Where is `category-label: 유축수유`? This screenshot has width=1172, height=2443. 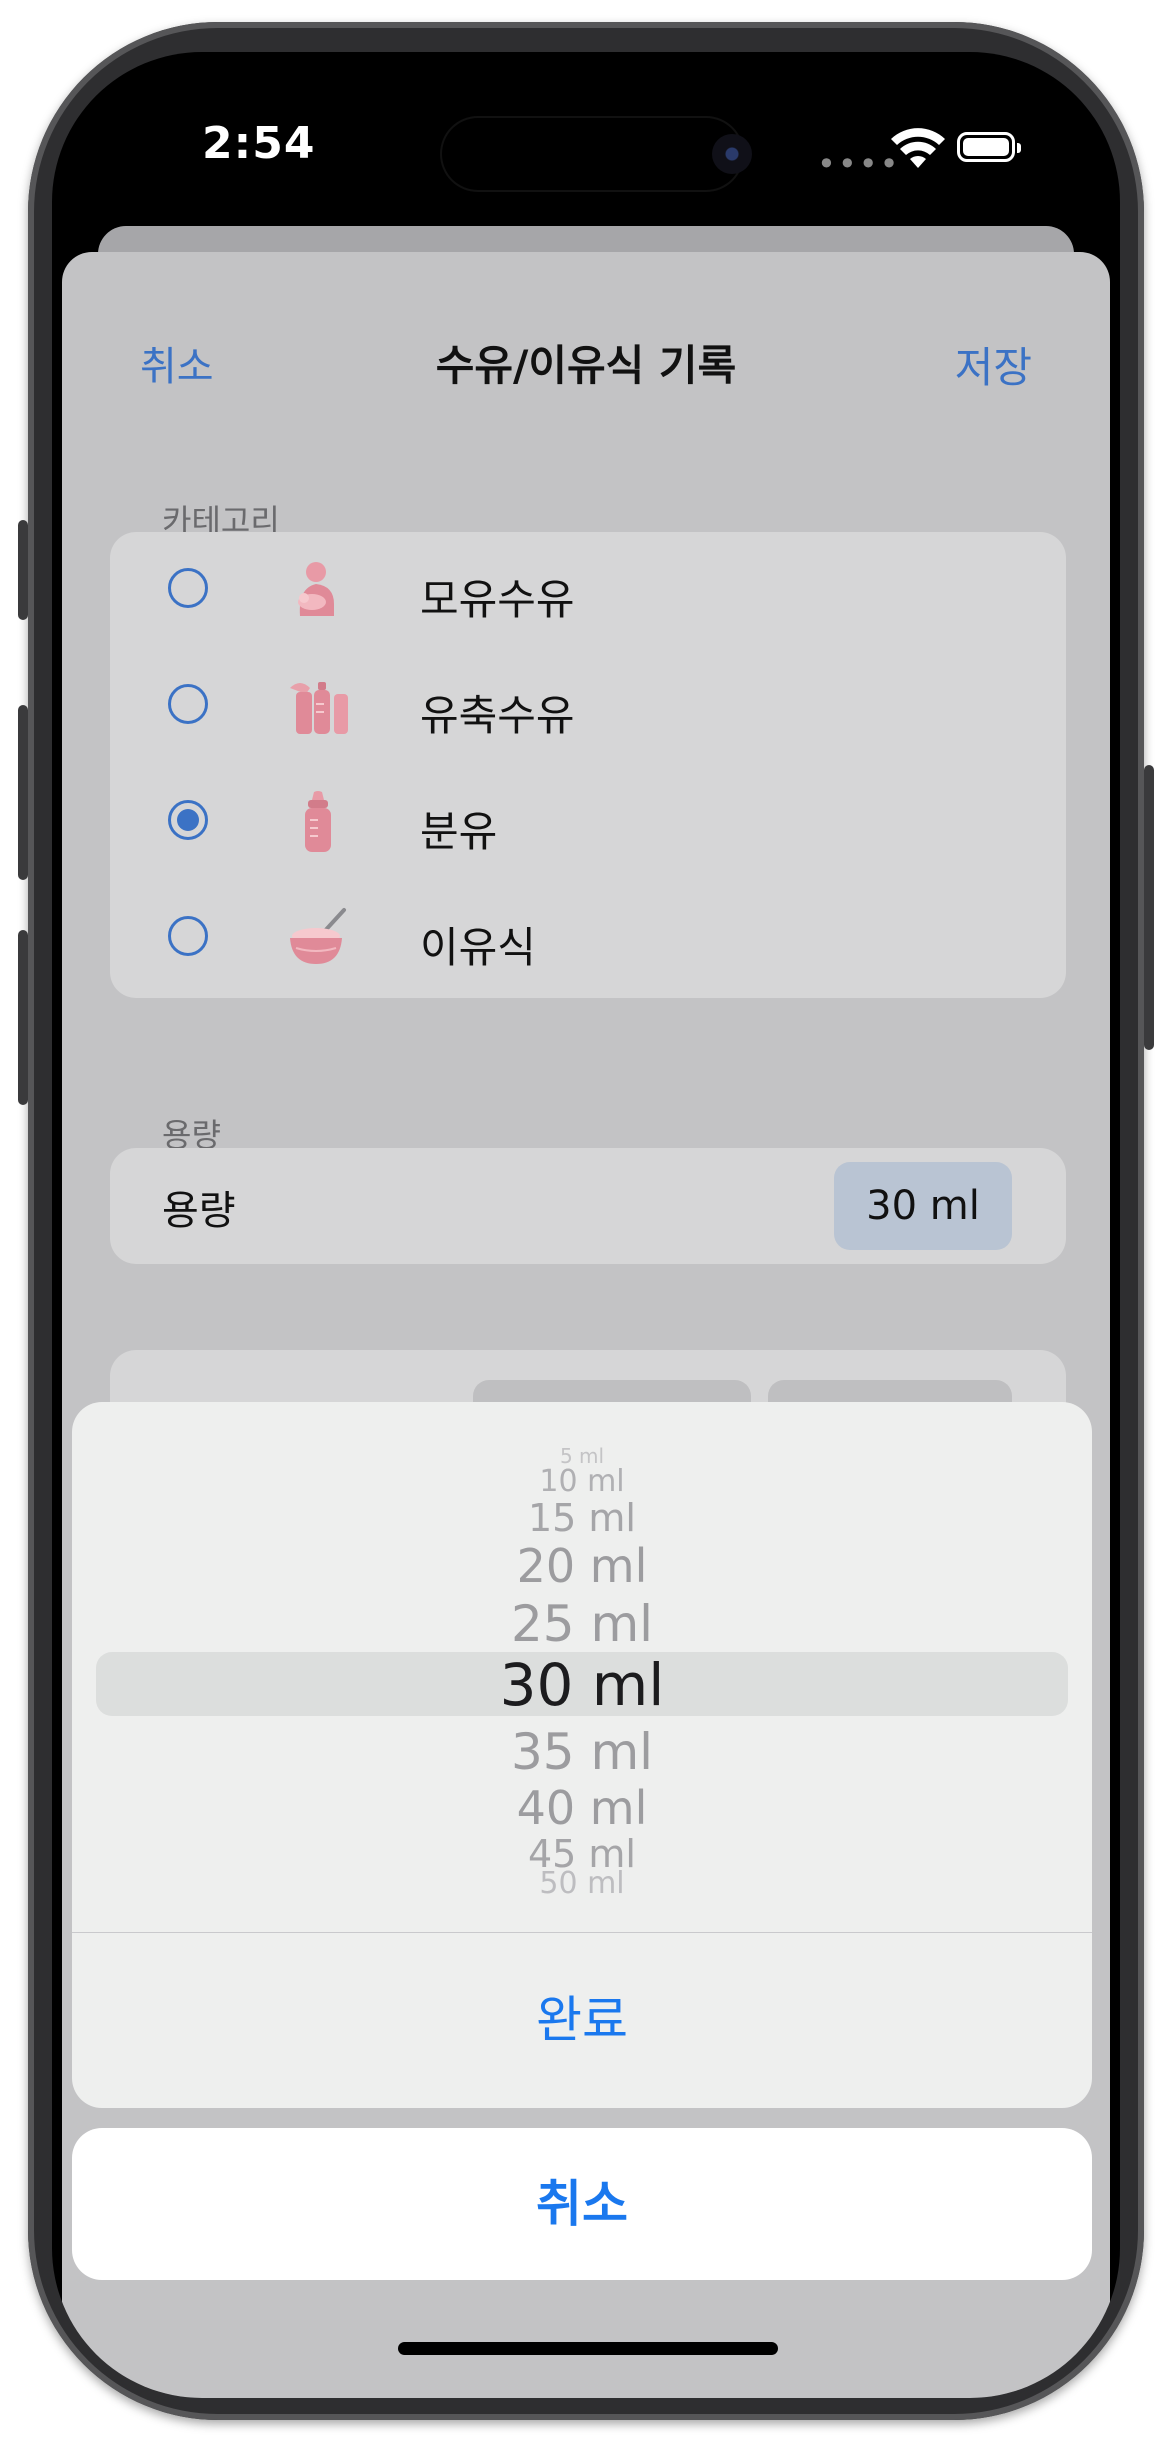 category-label: 유축수유 is located at coordinates (497, 715).